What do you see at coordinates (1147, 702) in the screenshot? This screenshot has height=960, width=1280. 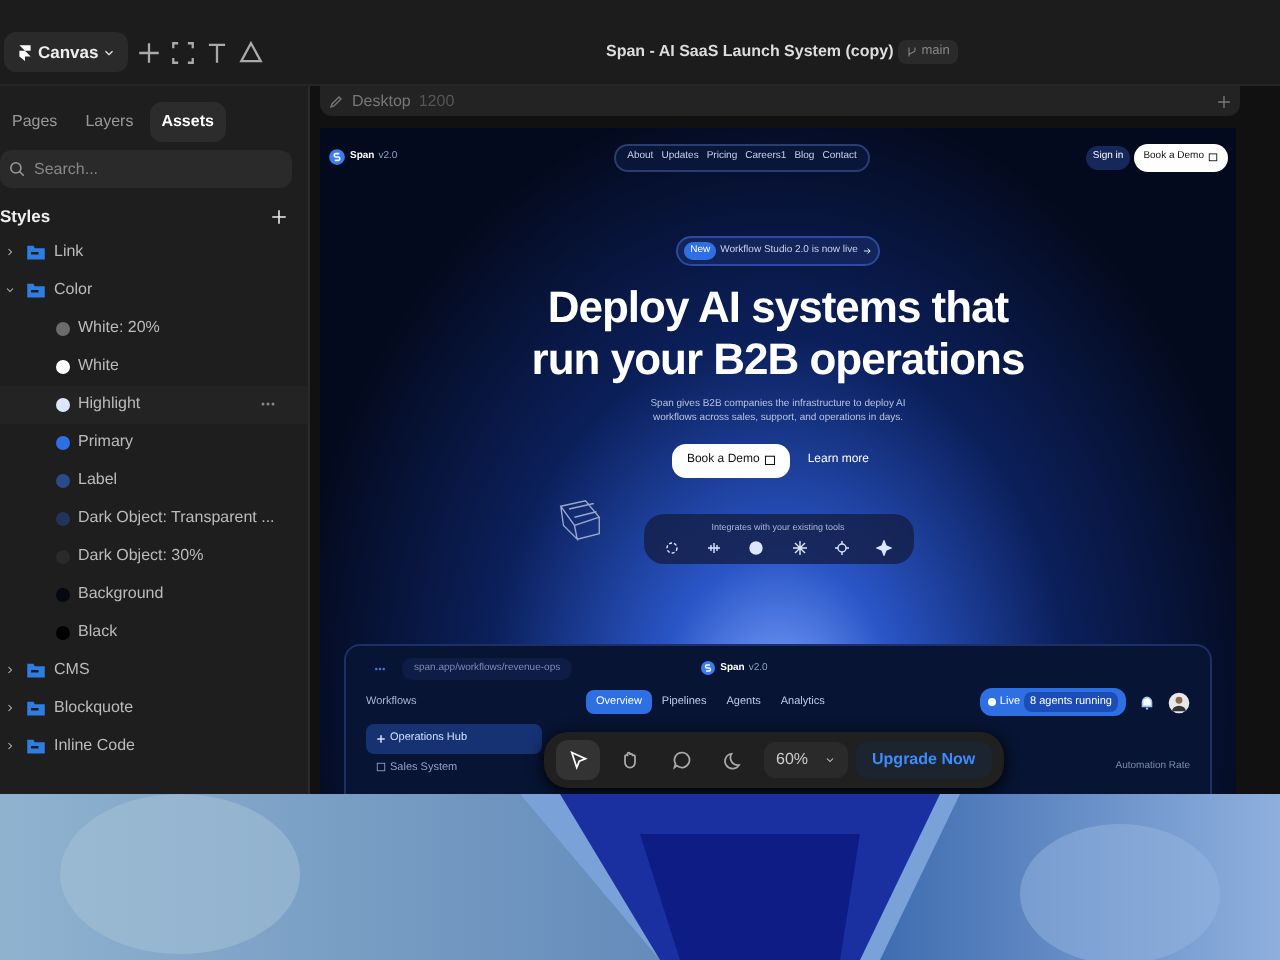 I see `bell-icon` at bounding box center [1147, 702].